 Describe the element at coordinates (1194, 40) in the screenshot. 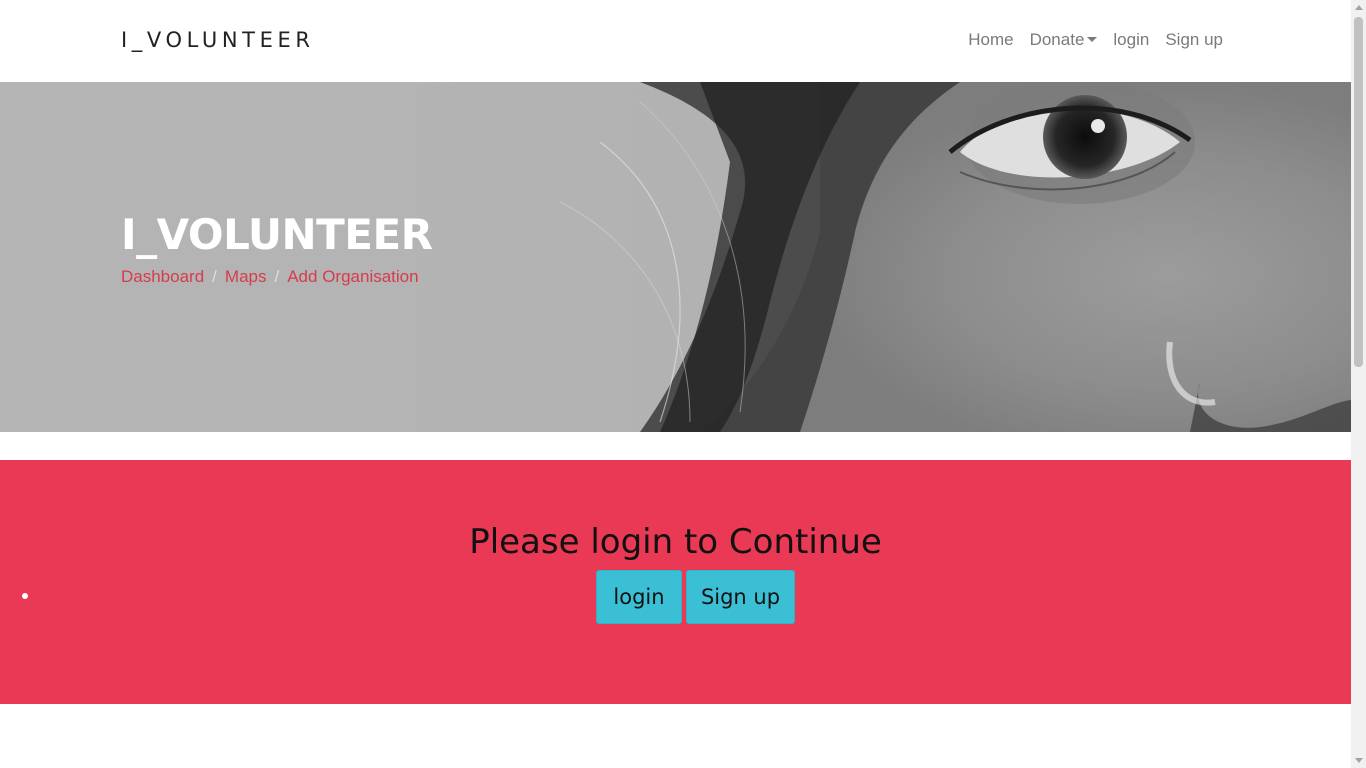

I see `nav-signup-link: Sign up` at that location.